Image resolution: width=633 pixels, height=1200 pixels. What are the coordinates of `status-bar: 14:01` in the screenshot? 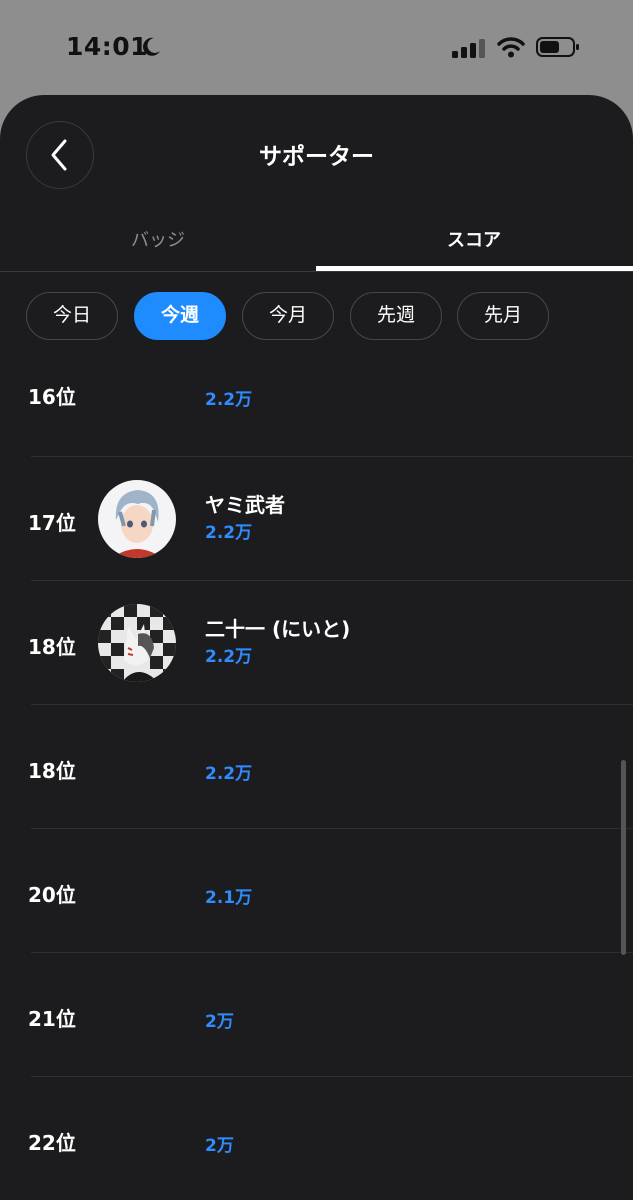 It's located at (316, 47).